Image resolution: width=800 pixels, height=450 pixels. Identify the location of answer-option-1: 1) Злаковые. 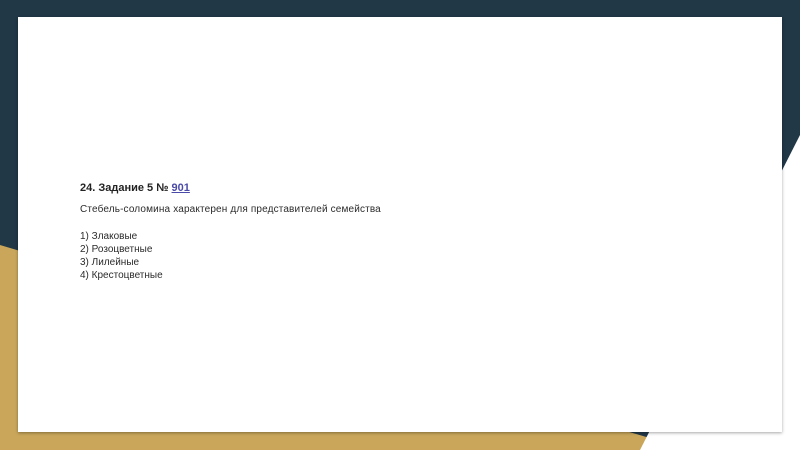
(109, 236).